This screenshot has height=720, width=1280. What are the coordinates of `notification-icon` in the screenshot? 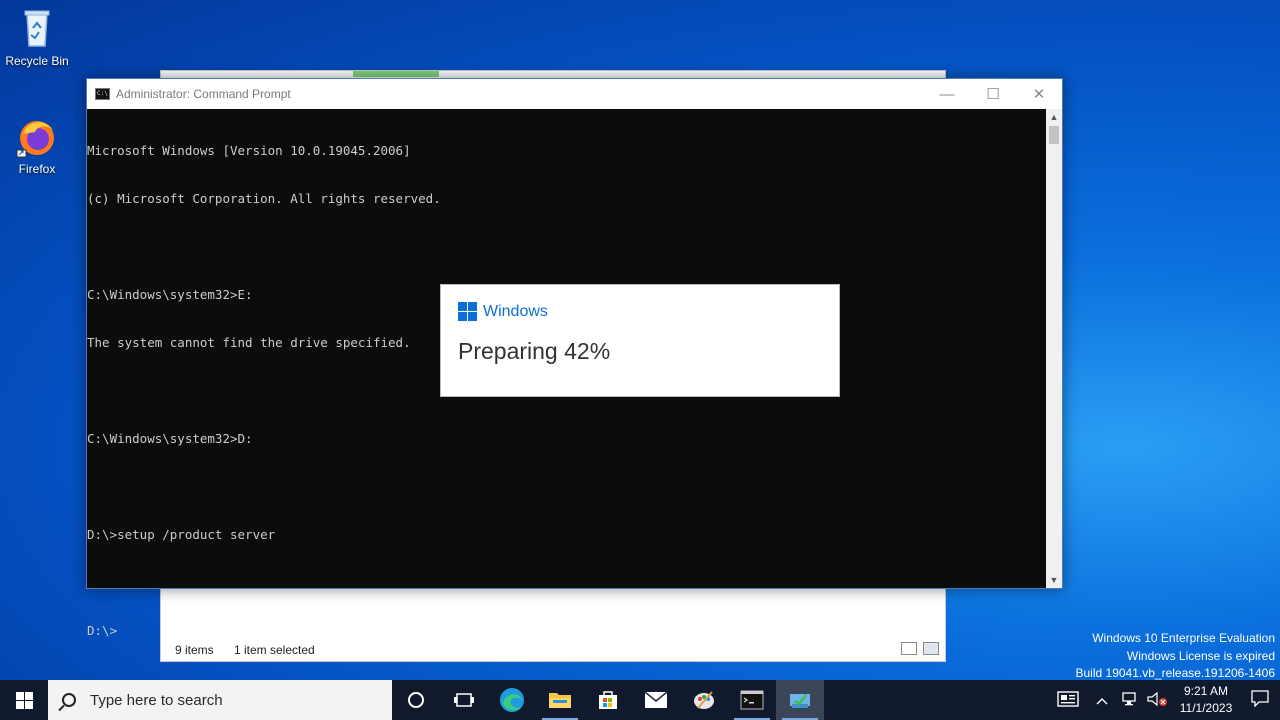 It's located at (1260, 700).